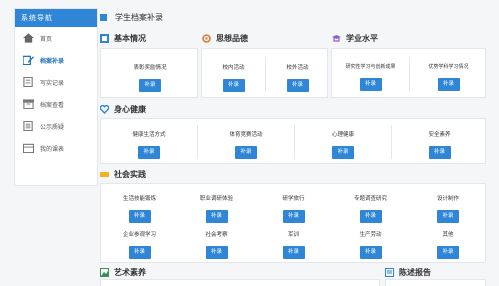  Describe the element at coordinates (150, 77) in the screenshot. I see `item-awards: 表彰奖励情况 补录` at that location.